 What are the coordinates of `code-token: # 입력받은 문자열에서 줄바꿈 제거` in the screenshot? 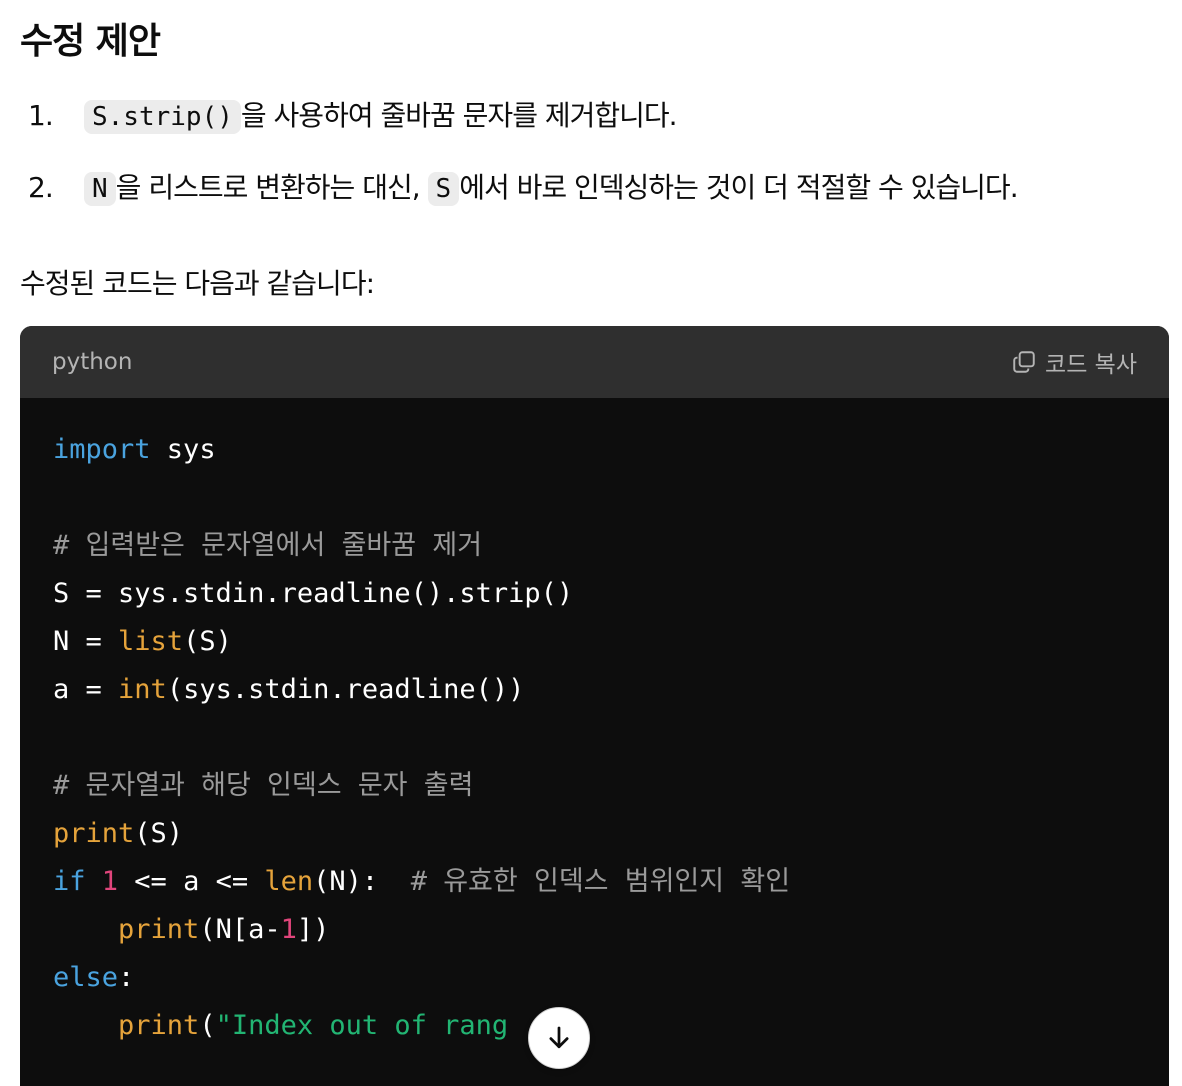 It's located at (268, 545).